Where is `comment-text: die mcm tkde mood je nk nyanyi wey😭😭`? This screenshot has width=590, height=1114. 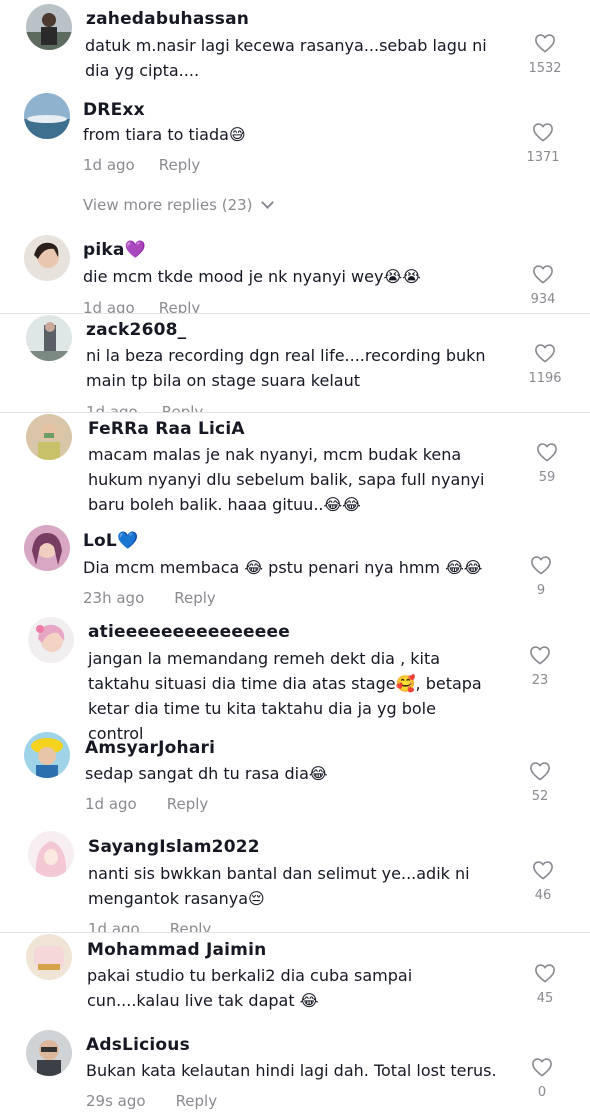
comment-text: die mcm tkde mood je nk nyanyi wey😭😭 is located at coordinates (252, 276).